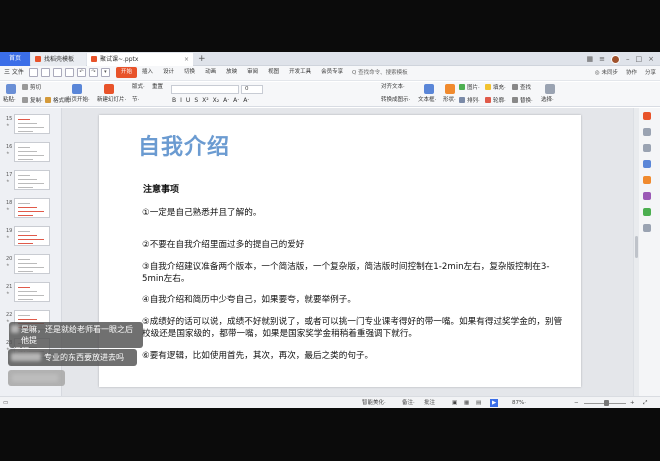  Describe the element at coordinates (78, 100) in the screenshot. I see `play-from-current-button: 当页开始·` at that location.